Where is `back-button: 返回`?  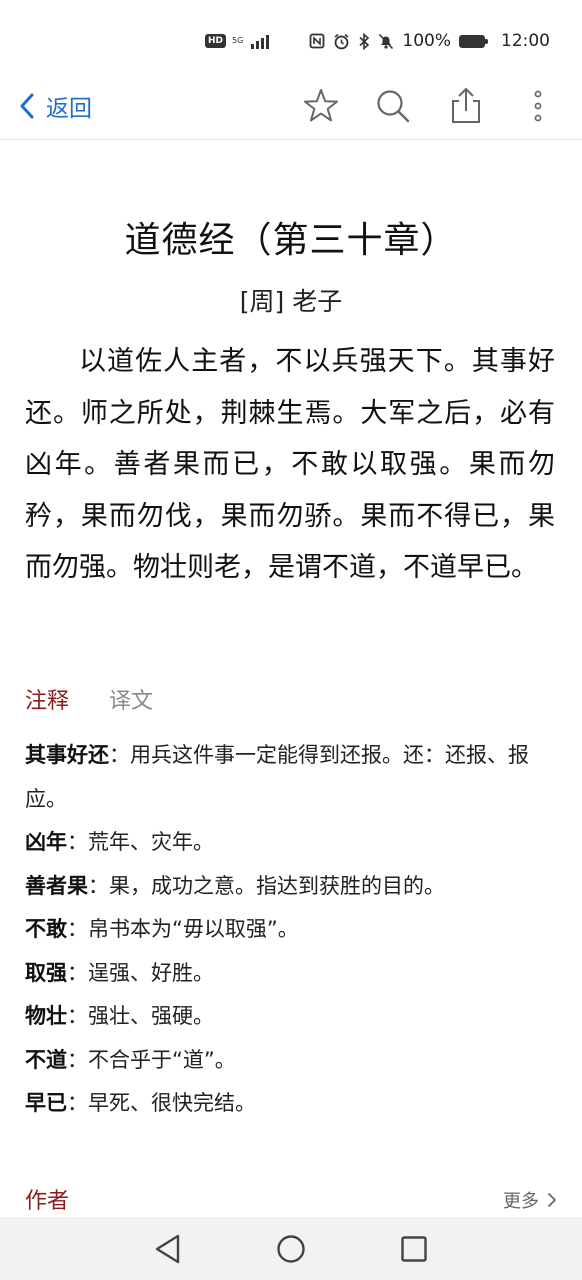 back-button: 返回 is located at coordinates (55, 106).